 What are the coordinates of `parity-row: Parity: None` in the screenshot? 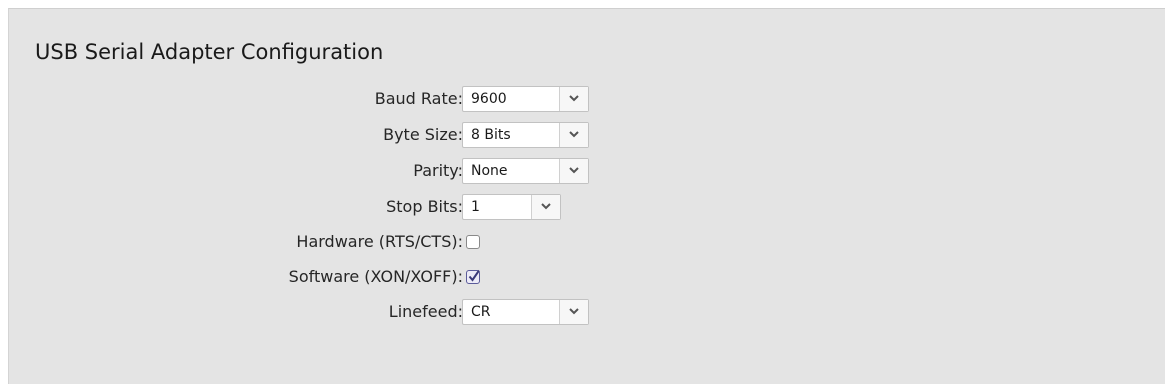 It's located at (587, 171).